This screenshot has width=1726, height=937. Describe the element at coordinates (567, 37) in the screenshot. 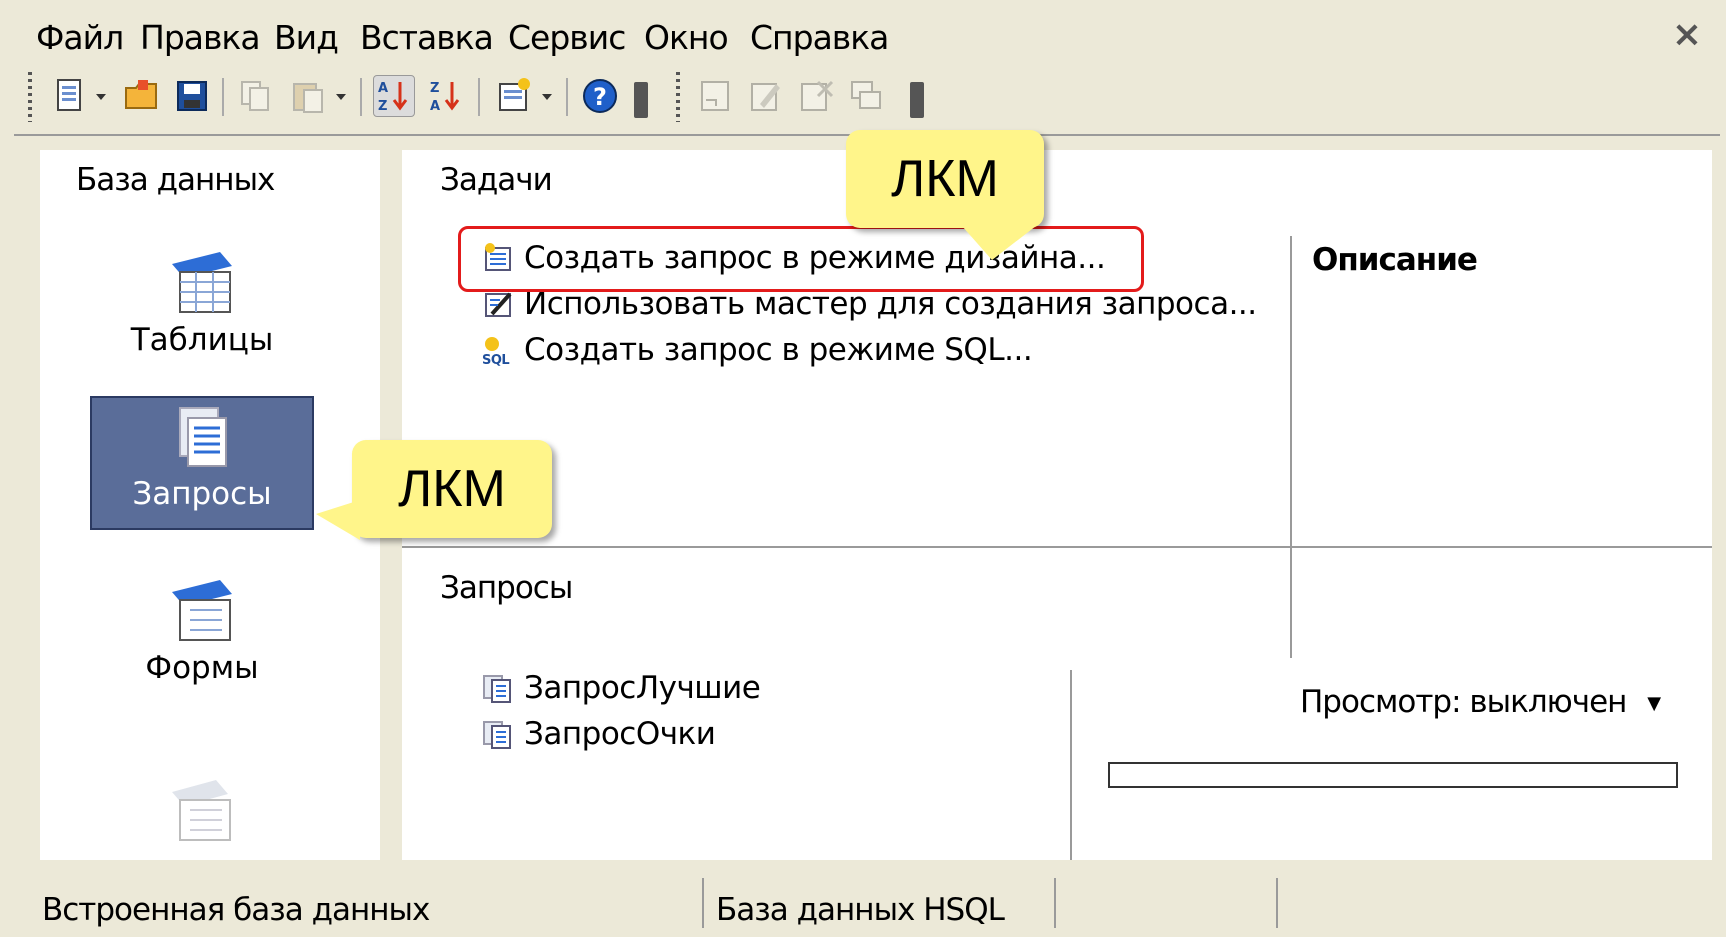

I see `menu-tools: Сервис` at that location.